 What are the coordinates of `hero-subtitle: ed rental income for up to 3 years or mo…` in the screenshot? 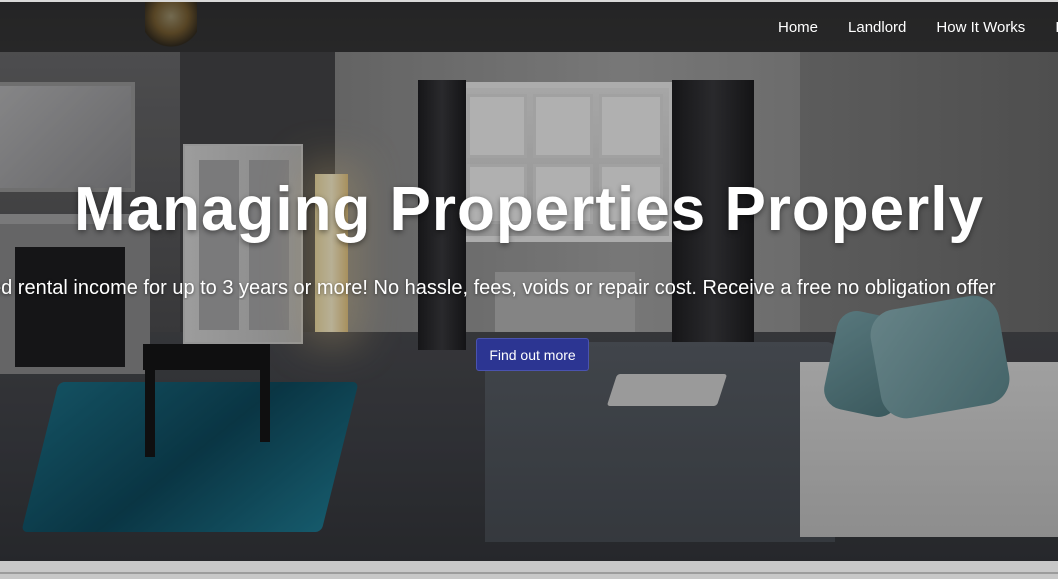 It's located at (529, 288).